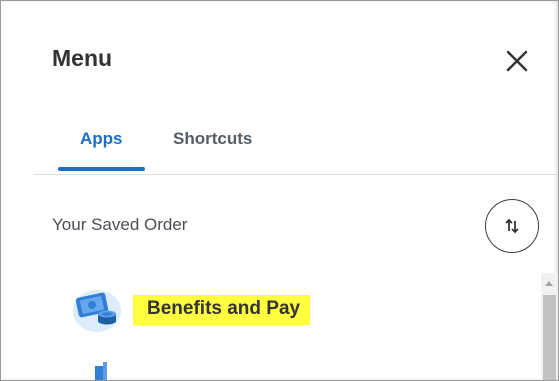 Image resolution: width=559 pixels, height=381 pixels. Describe the element at coordinates (549, 283) in the screenshot. I see `scroll-up-icon` at that location.